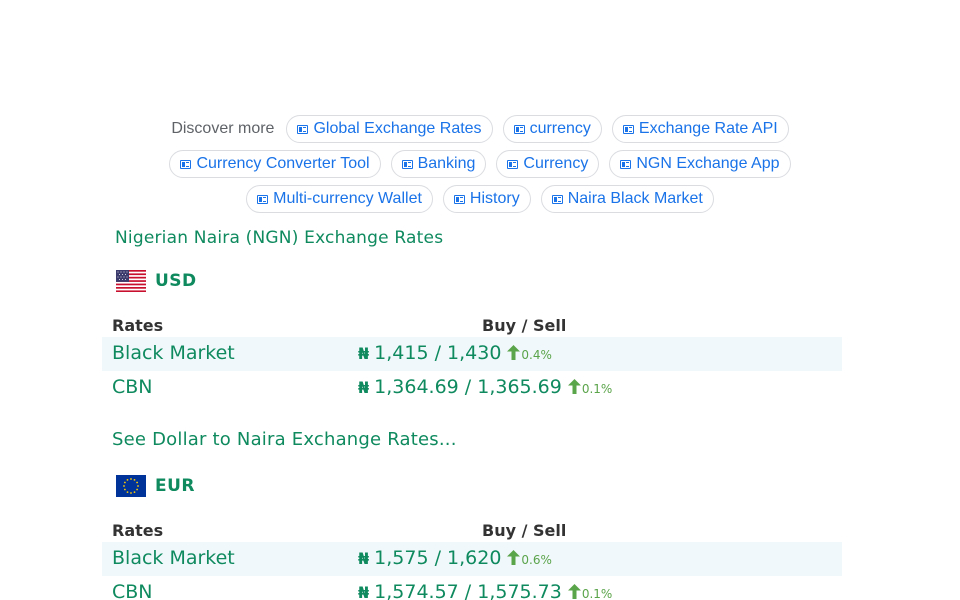  Describe the element at coordinates (275, 164) in the screenshot. I see `chip-currency-converter-tool: Currency Converter Tool` at that location.